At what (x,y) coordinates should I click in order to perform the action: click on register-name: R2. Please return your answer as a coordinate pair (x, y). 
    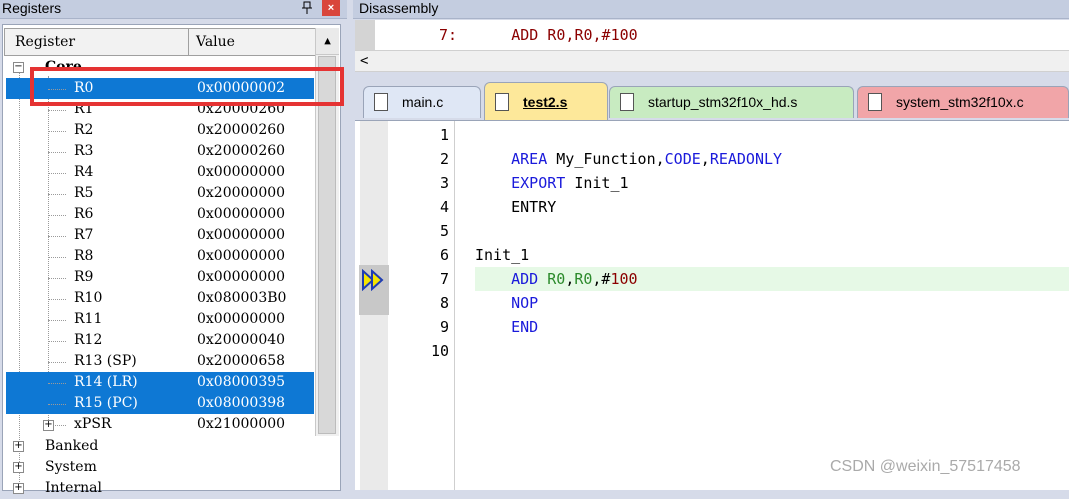
    Looking at the image, I should click on (84, 130).